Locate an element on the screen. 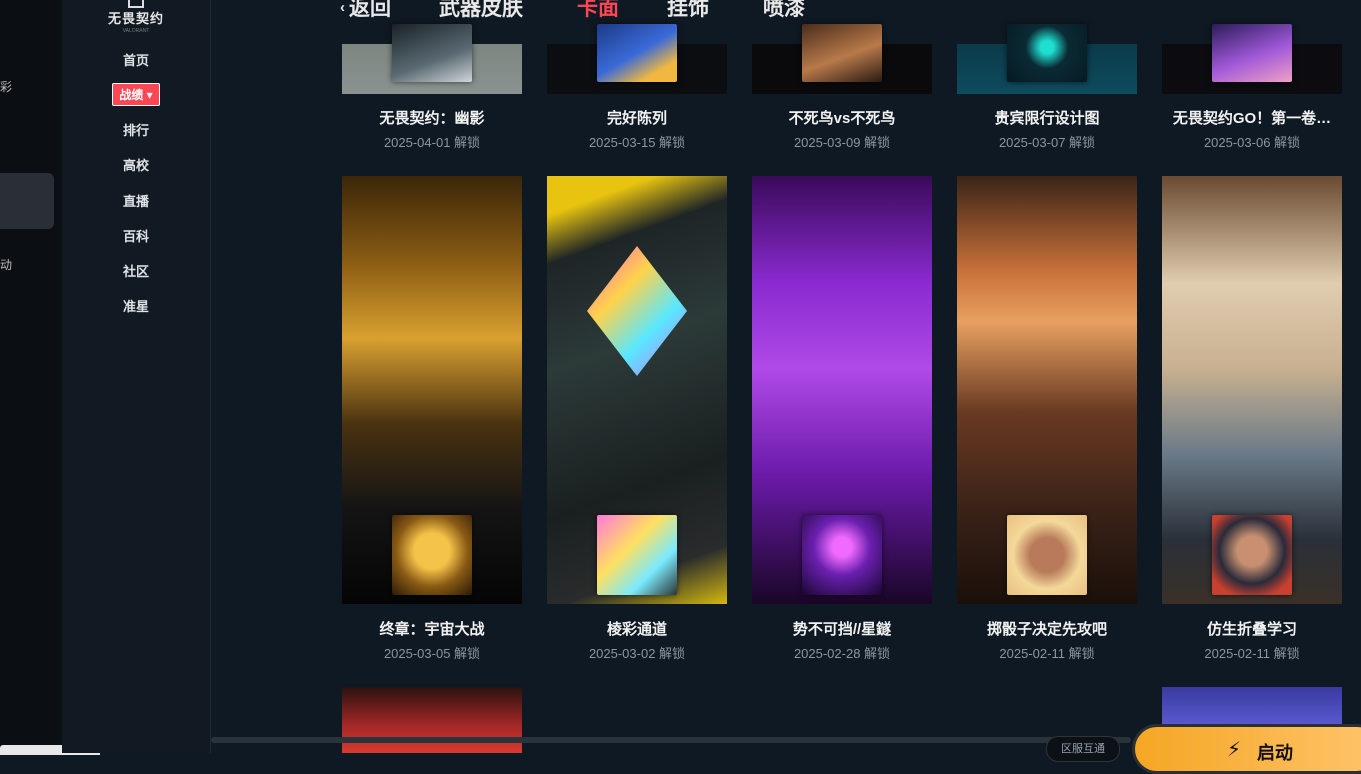  chevron-down-icon: ▾ is located at coordinates (149, 95).